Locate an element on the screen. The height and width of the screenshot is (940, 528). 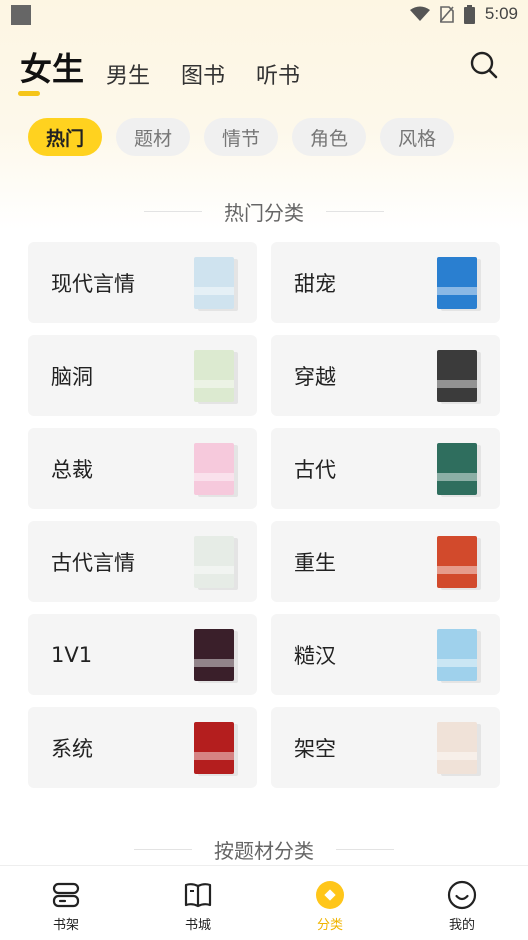
category-label: 甜宠 is located at coordinates (315, 283).